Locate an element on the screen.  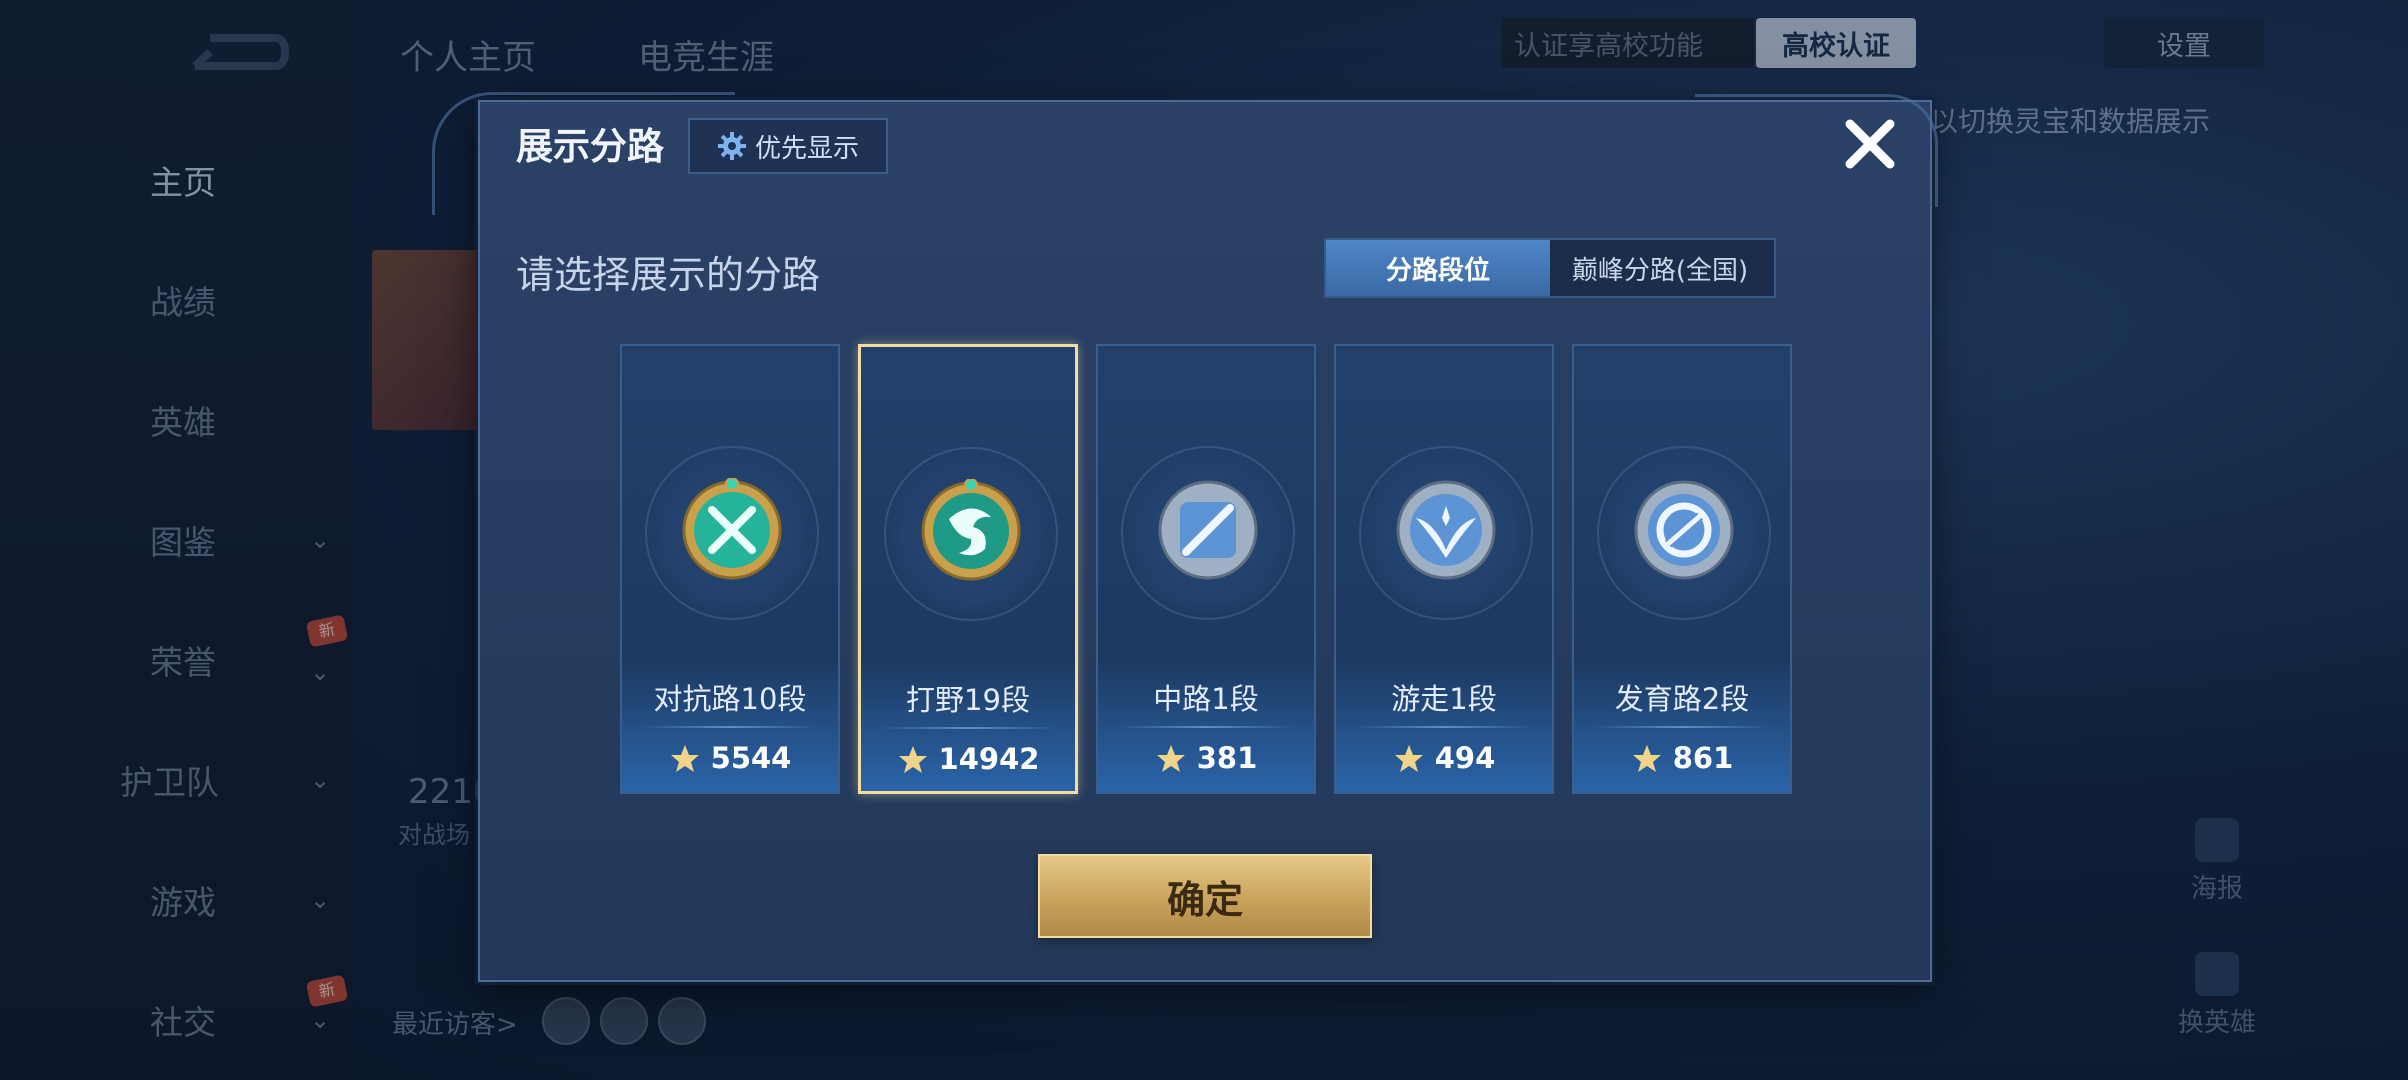
lane-score: 494 is located at coordinates (1444, 758).